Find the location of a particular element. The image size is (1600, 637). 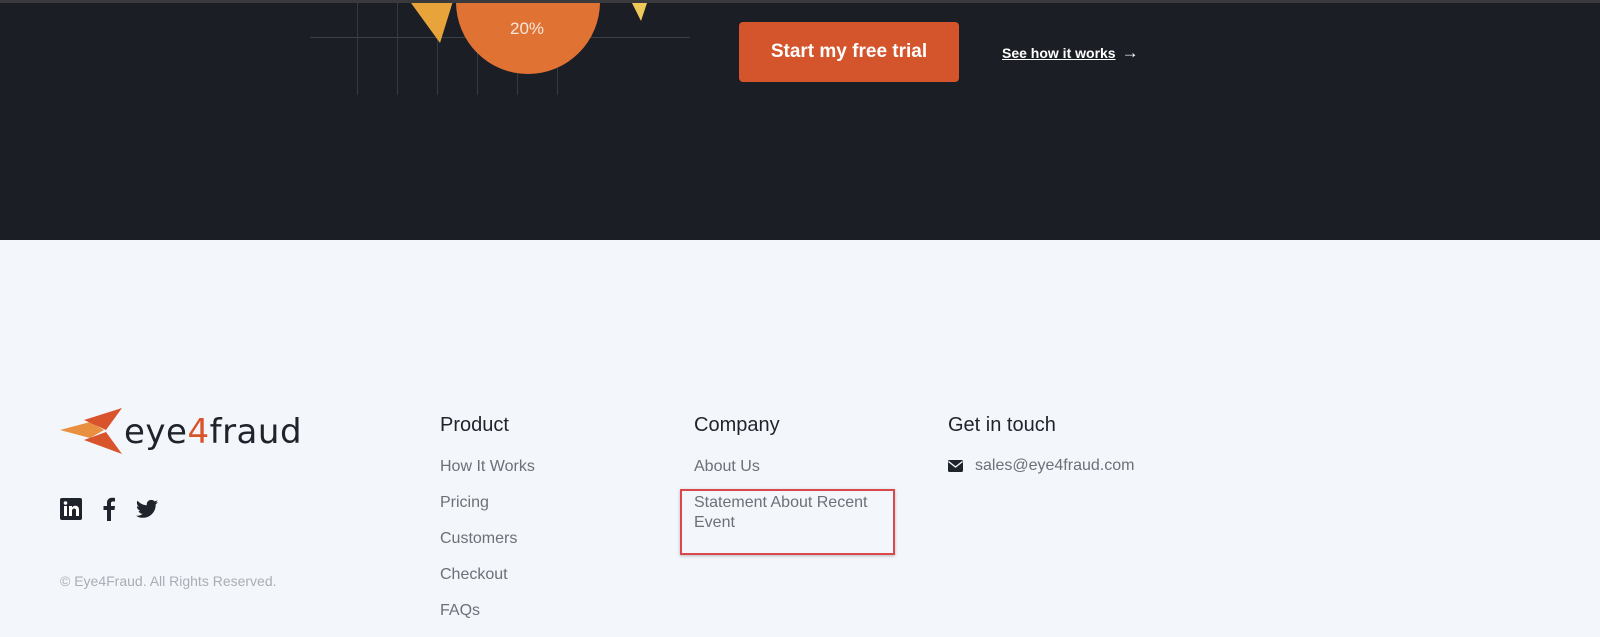

footer-link-about-us: About Us is located at coordinates (794, 467).